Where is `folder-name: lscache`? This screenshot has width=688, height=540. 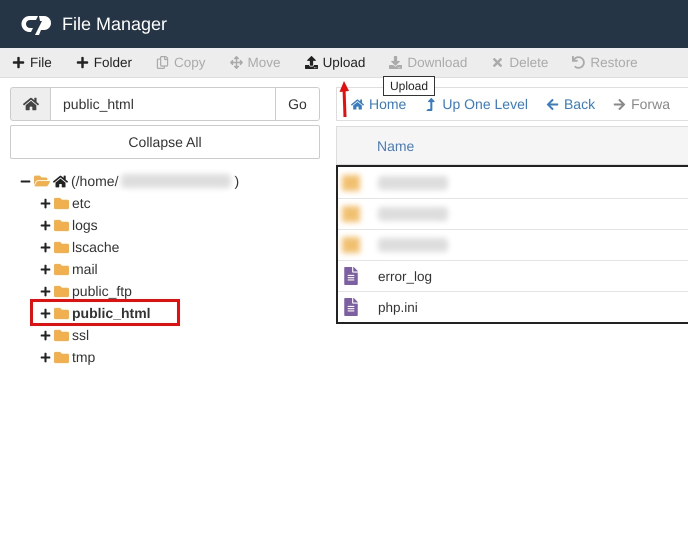
folder-name: lscache is located at coordinates (96, 247).